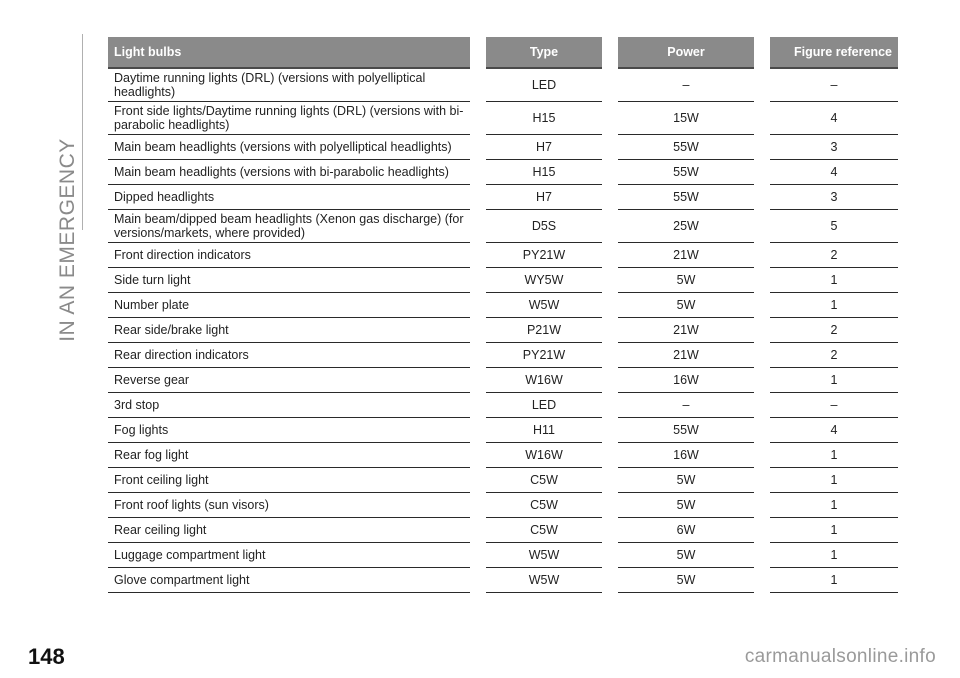 The image size is (960, 678). Describe the element at coordinates (544, 53) in the screenshot. I see `header-type: Type` at that location.